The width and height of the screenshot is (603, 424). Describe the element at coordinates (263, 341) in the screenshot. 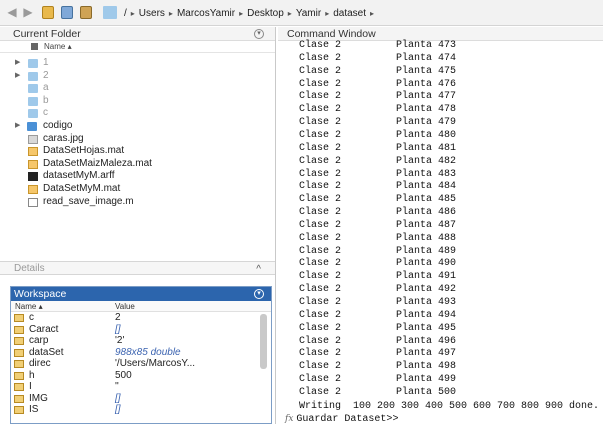

I see `workspace-scrollbar` at that location.